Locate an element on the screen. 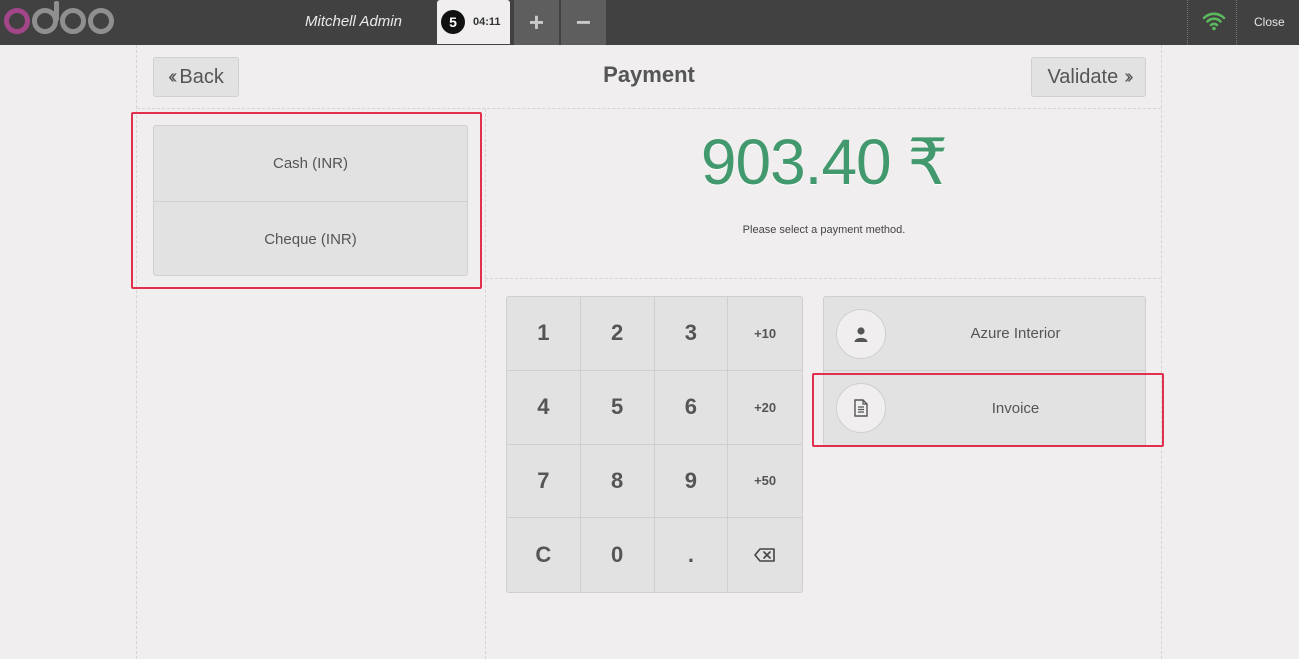  numpad: 1 2 3 +10 4 5 6 +20 7 8 9 +50 C 0 . is located at coordinates (654, 444).